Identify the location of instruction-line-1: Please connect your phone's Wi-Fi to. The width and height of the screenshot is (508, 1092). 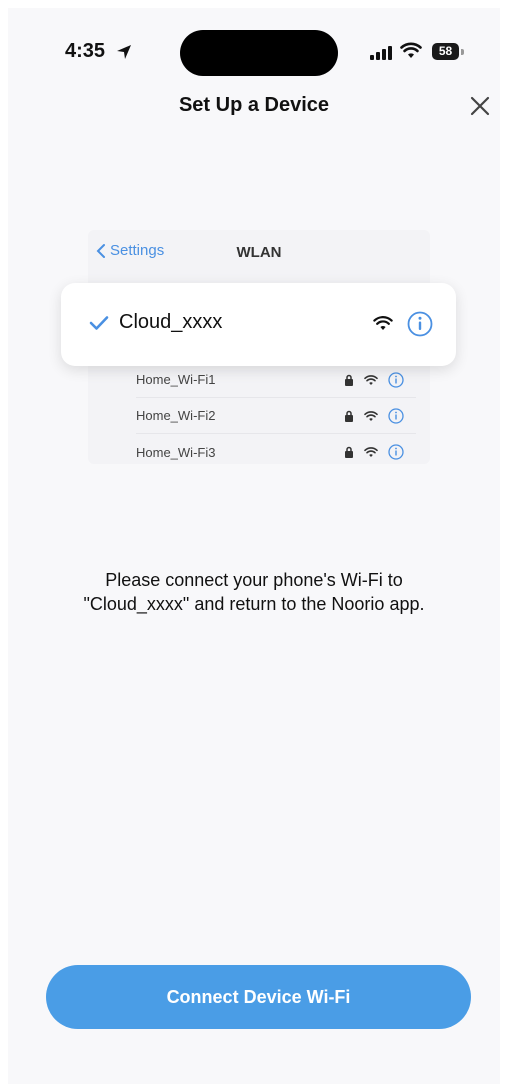
(254, 580).